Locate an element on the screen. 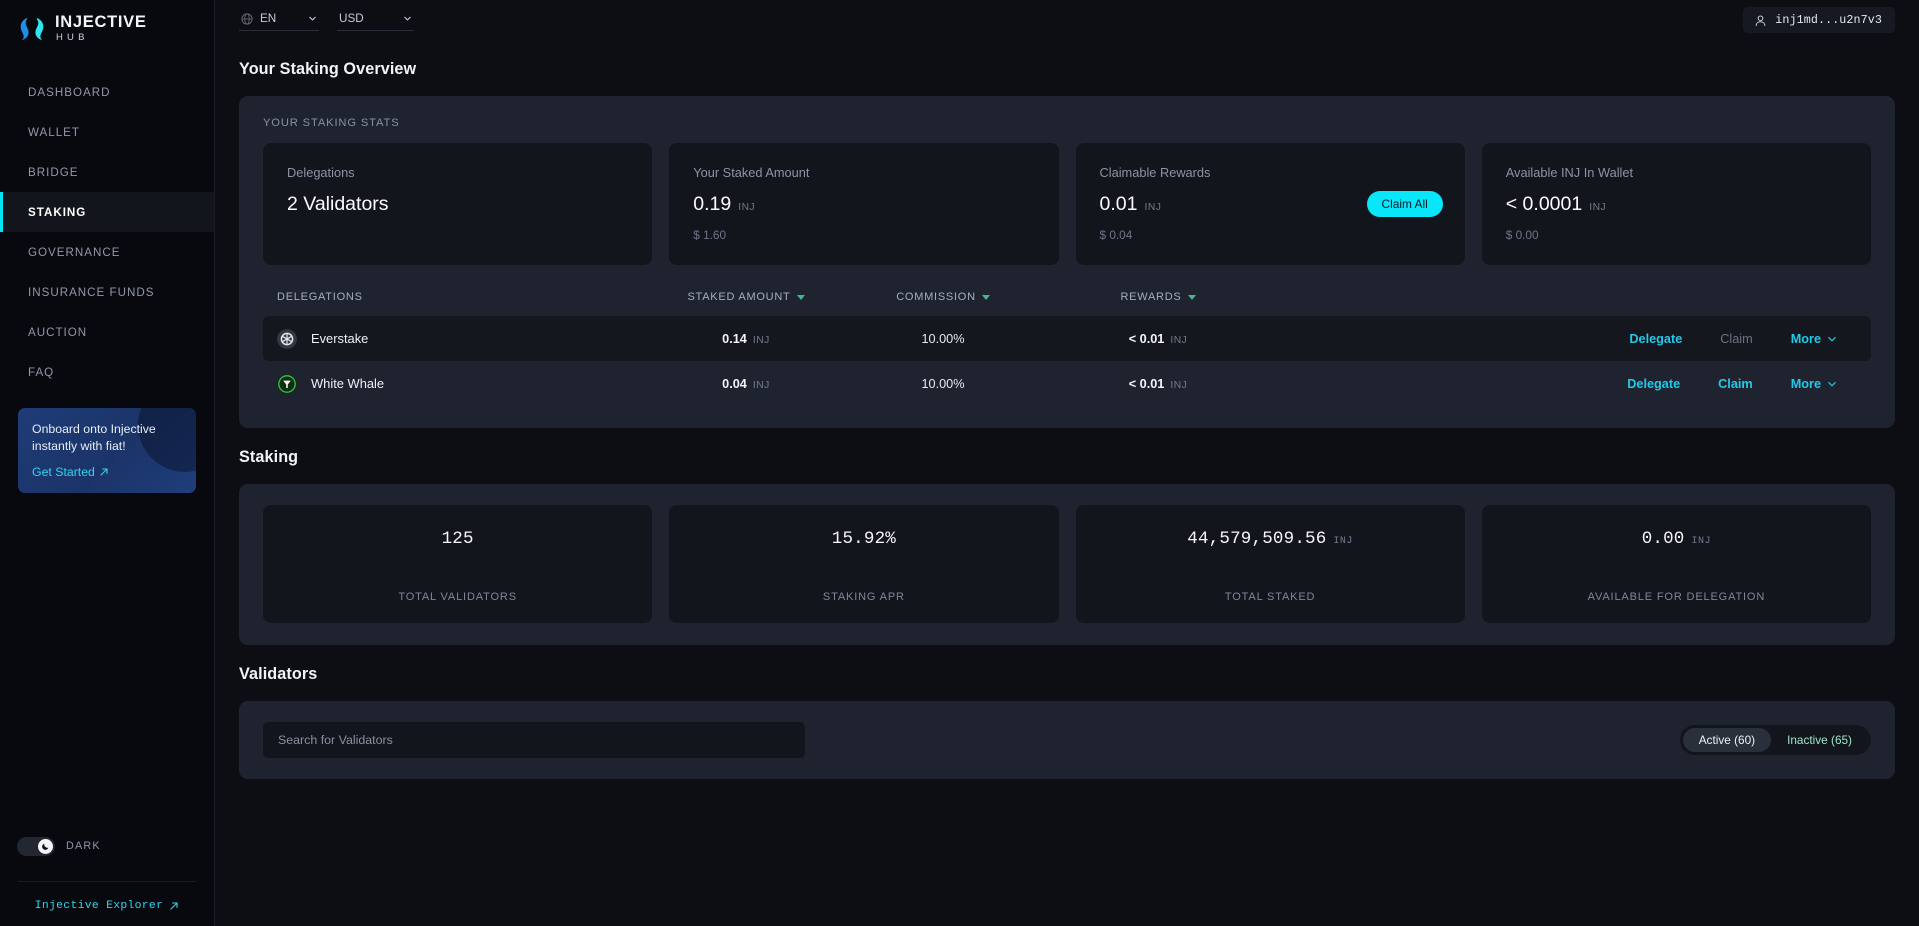 The image size is (1919, 926). row-actions: Delegate Claim More is located at coordinates (1572, 384).